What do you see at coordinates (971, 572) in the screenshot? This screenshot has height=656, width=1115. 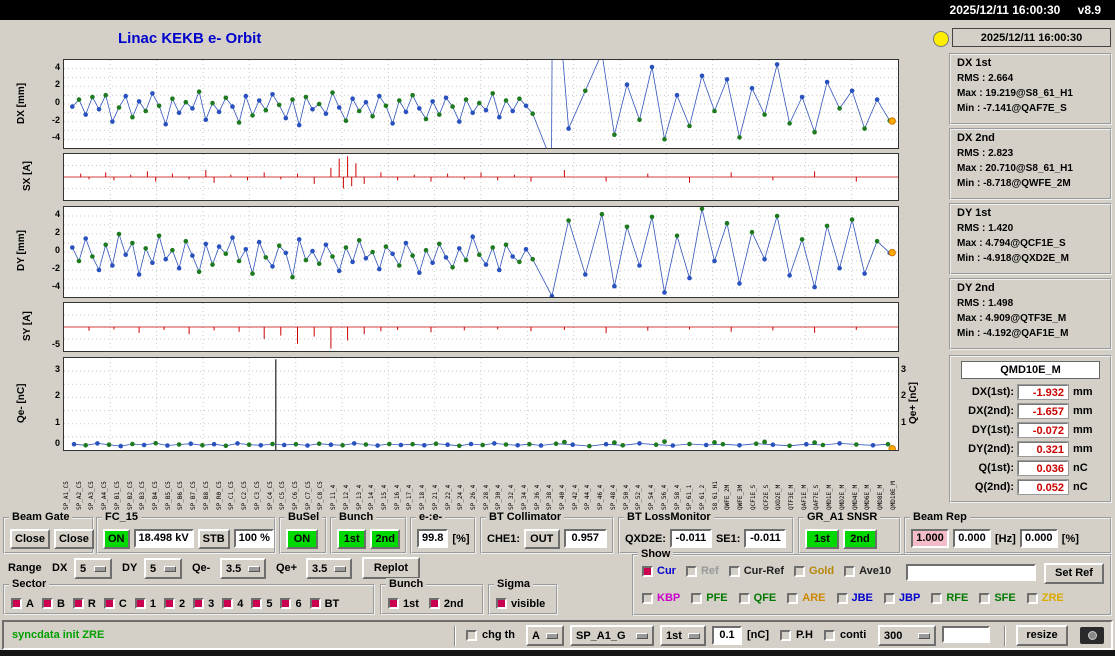 I see `ref-file-input` at bounding box center [971, 572].